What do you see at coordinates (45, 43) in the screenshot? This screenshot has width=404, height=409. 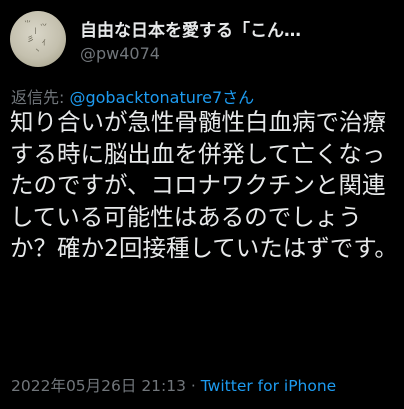 I see `avatar-seal-mark: 亻` at bounding box center [45, 43].